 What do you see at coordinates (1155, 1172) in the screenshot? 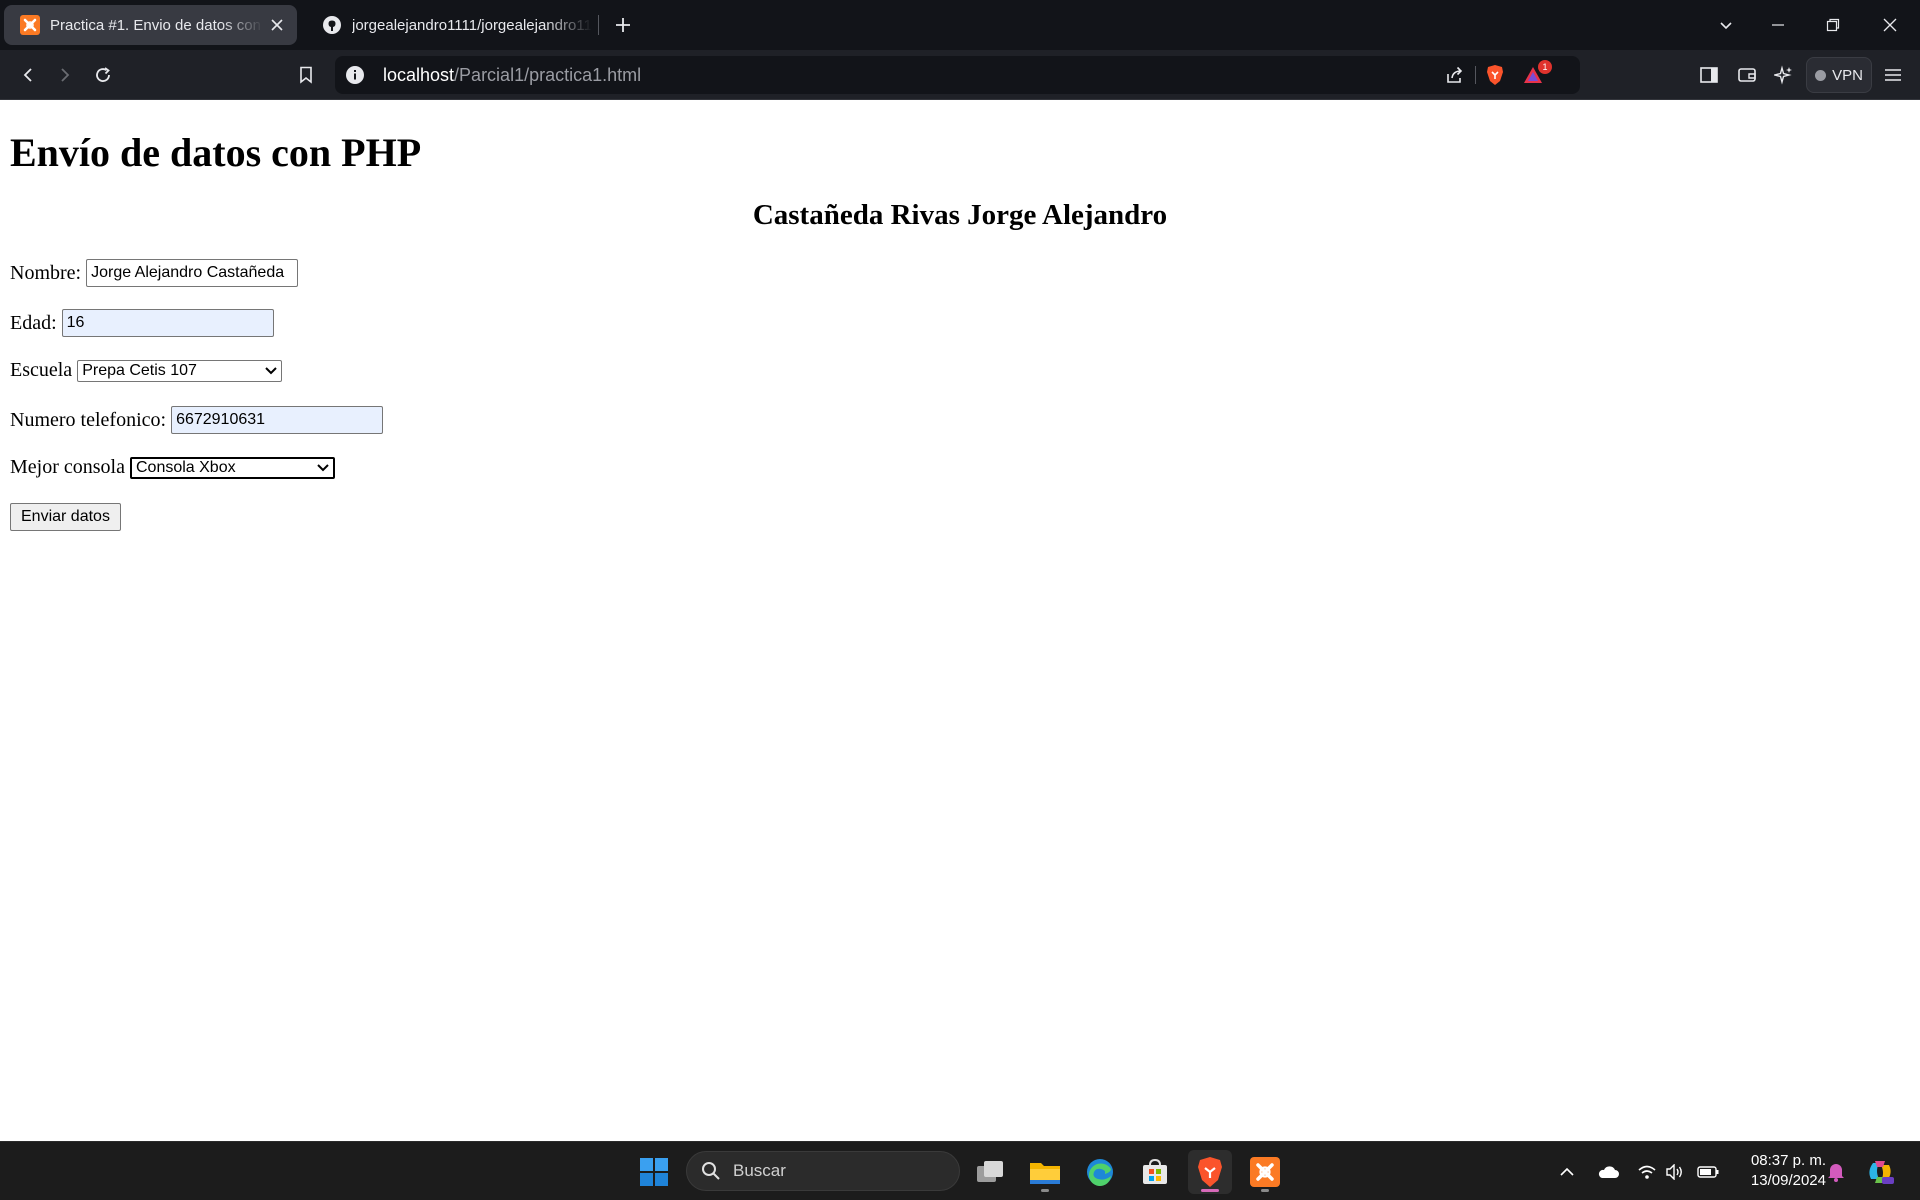
I see `microsoft-store-icon` at bounding box center [1155, 1172].